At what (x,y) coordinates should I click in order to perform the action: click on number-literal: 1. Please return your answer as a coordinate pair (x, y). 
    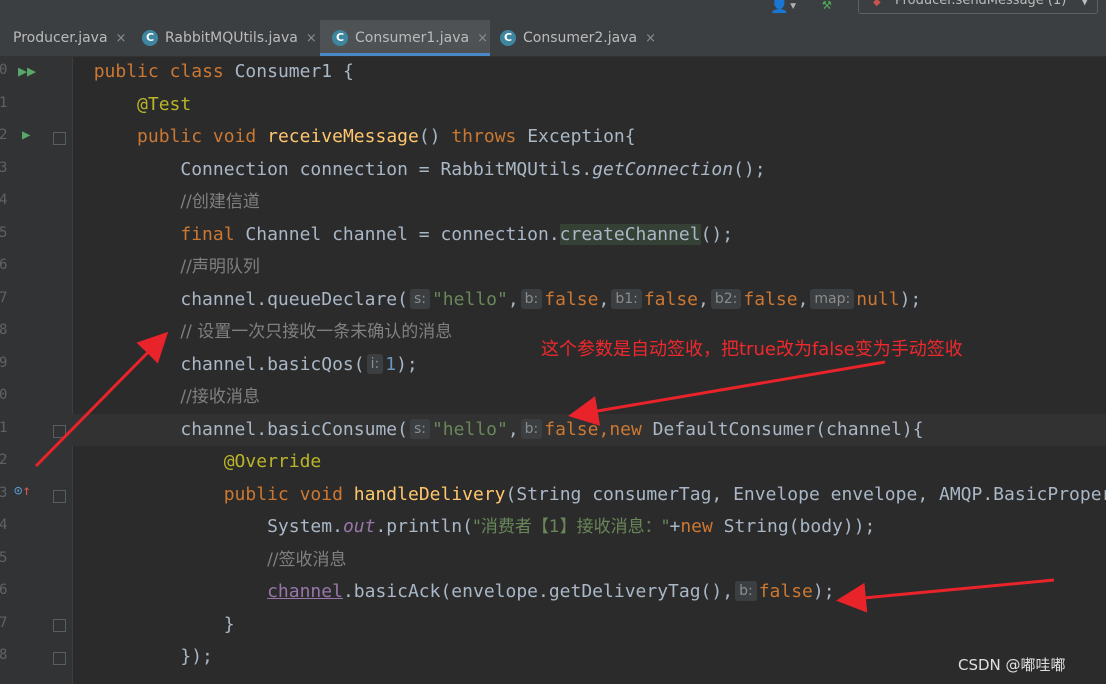
    Looking at the image, I should click on (391, 364).